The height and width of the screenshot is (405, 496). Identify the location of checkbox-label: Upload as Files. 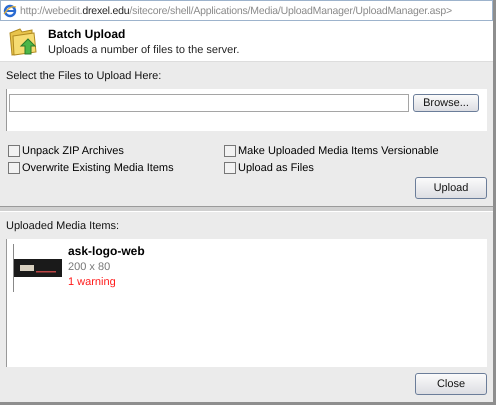
(276, 168).